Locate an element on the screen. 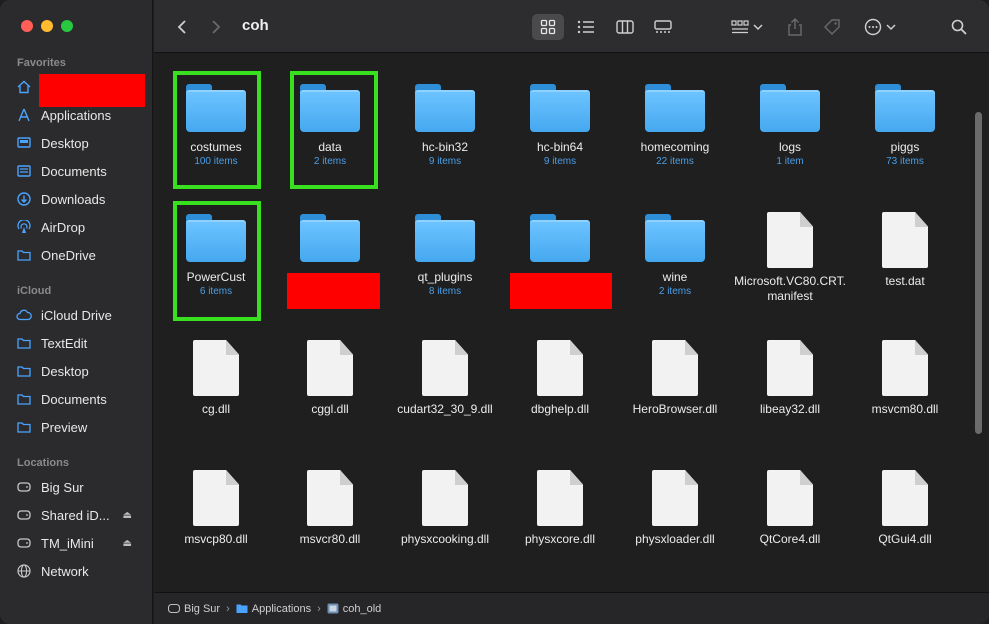  file-item: HeroBrowser.dll is located at coordinates (675, 378).